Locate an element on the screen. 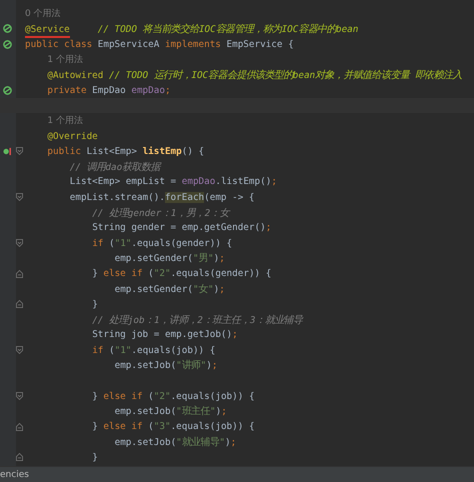  usage-hint: 0 个用法 is located at coordinates (43, 13).